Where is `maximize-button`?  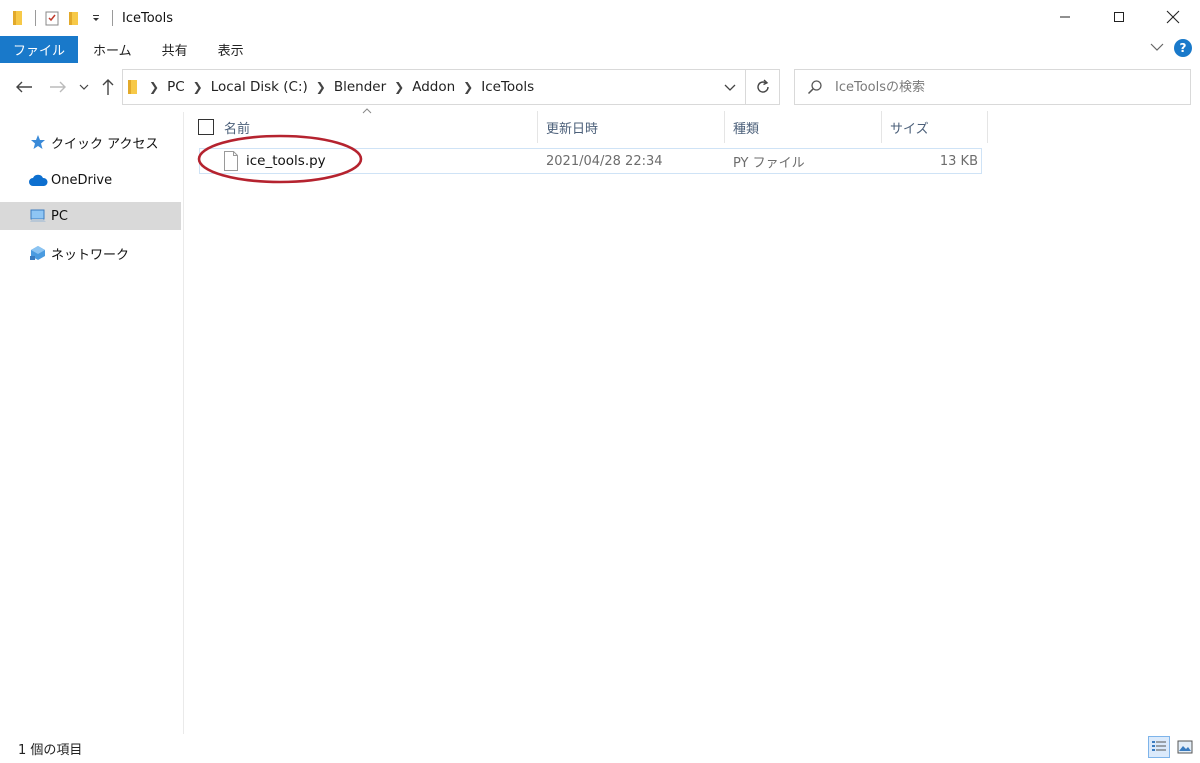 maximize-button is located at coordinates (1119, 17).